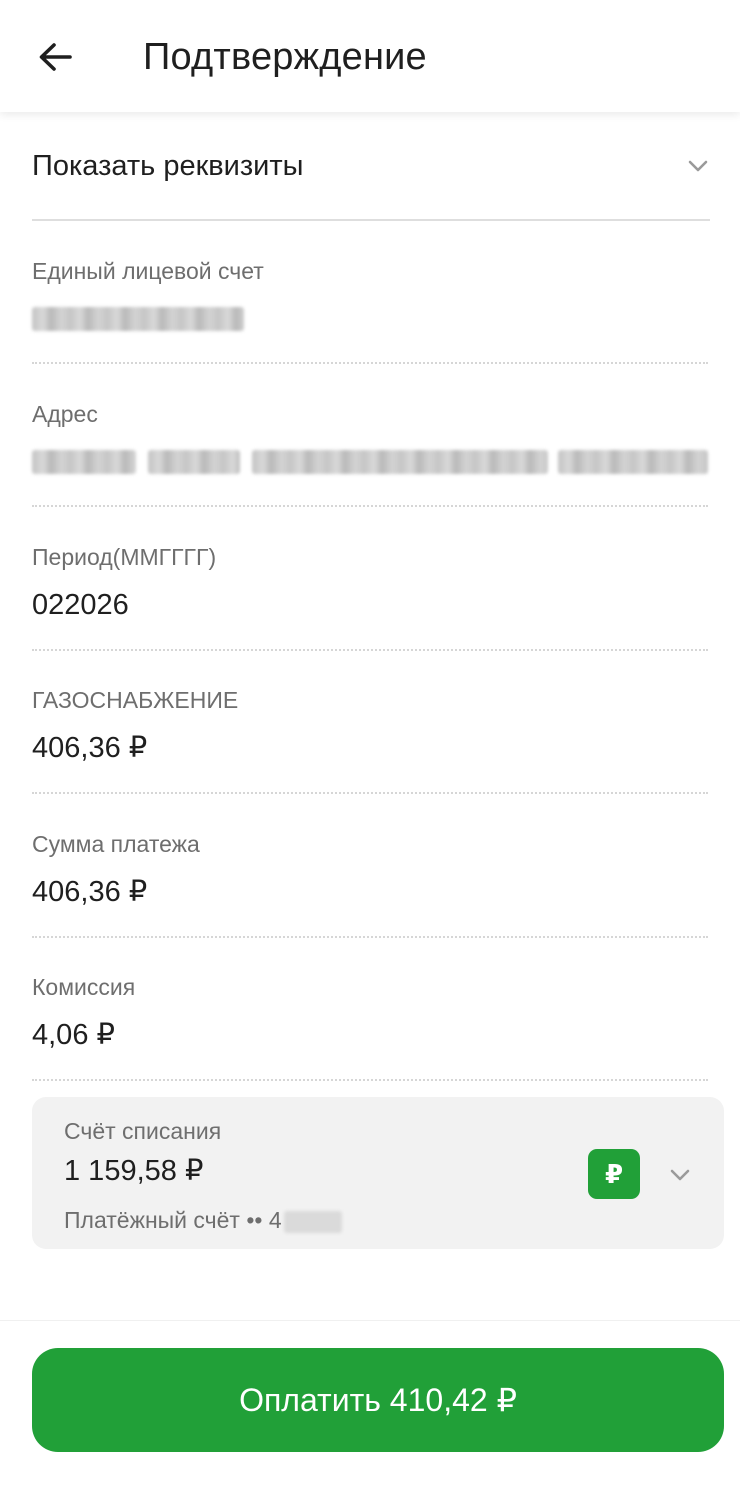 Image resolution: width=740 pixels, height=1488 pixels. What do you see at coordinates (312, 1221) in the screenshot?
I see `masked-account-digits` at bounding box center [312, 1221].